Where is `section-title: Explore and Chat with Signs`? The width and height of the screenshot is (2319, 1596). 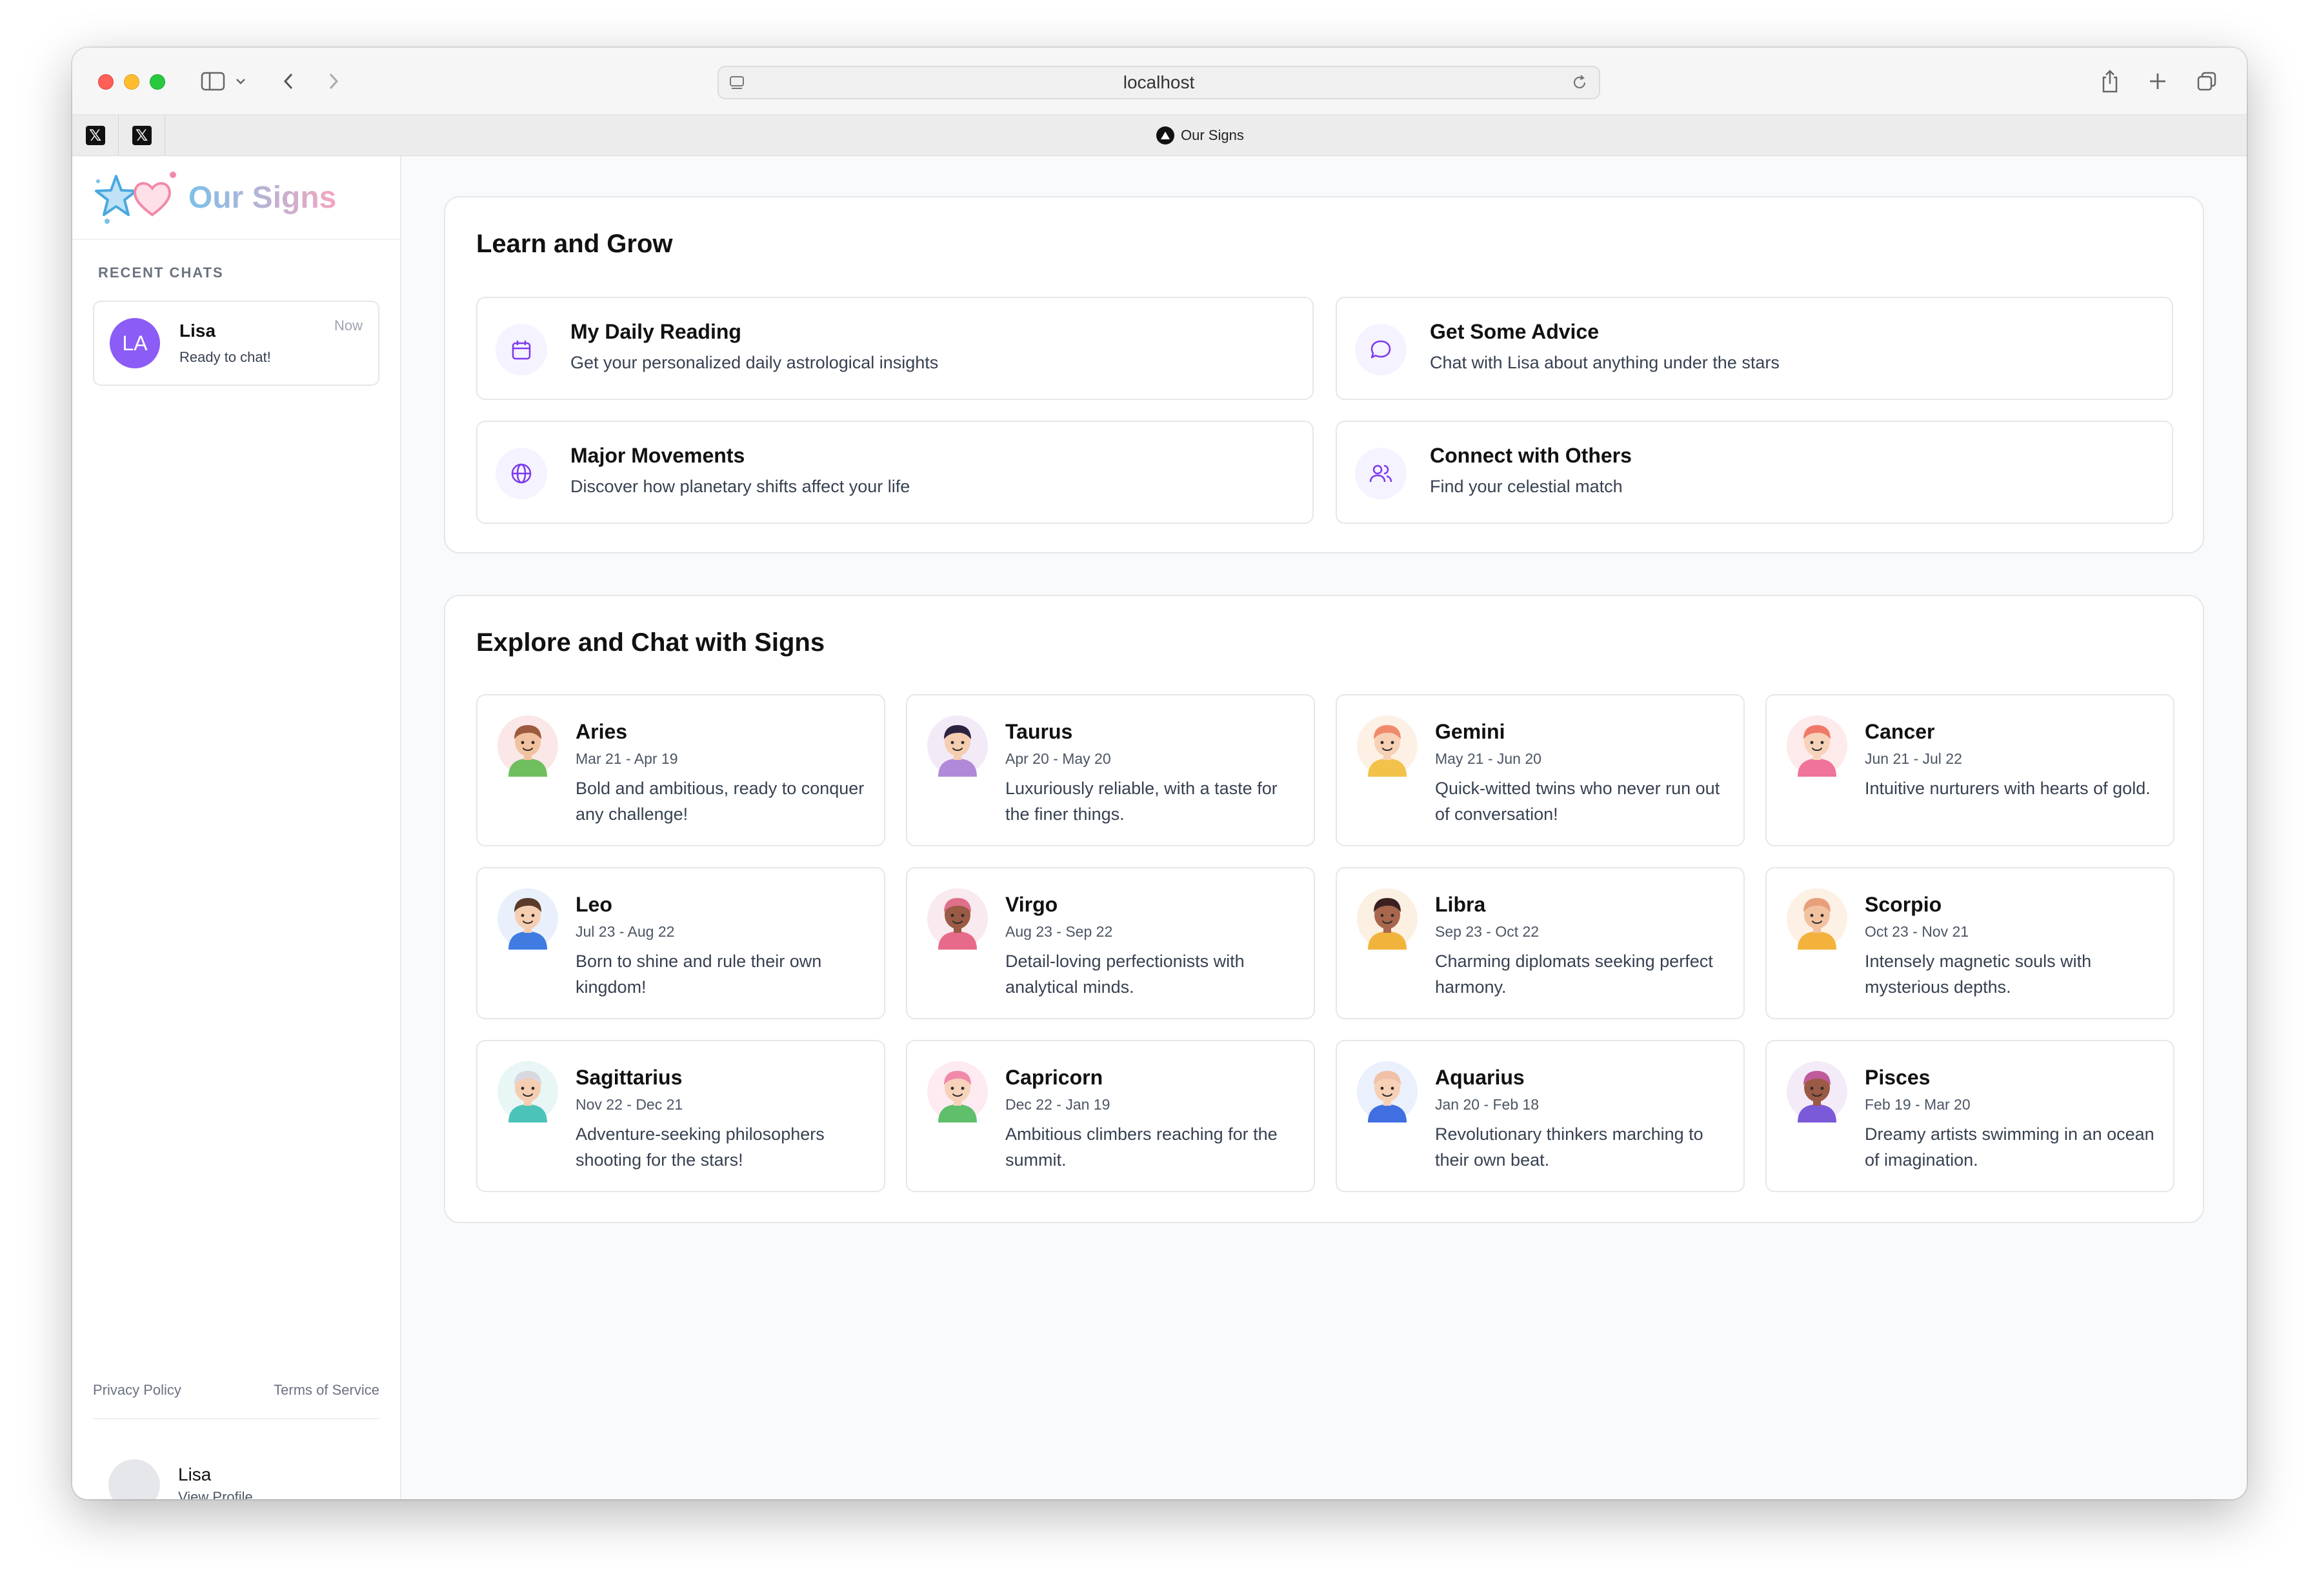
section-title: Explore and Chat with Signs is located at coordinates (650, 642).